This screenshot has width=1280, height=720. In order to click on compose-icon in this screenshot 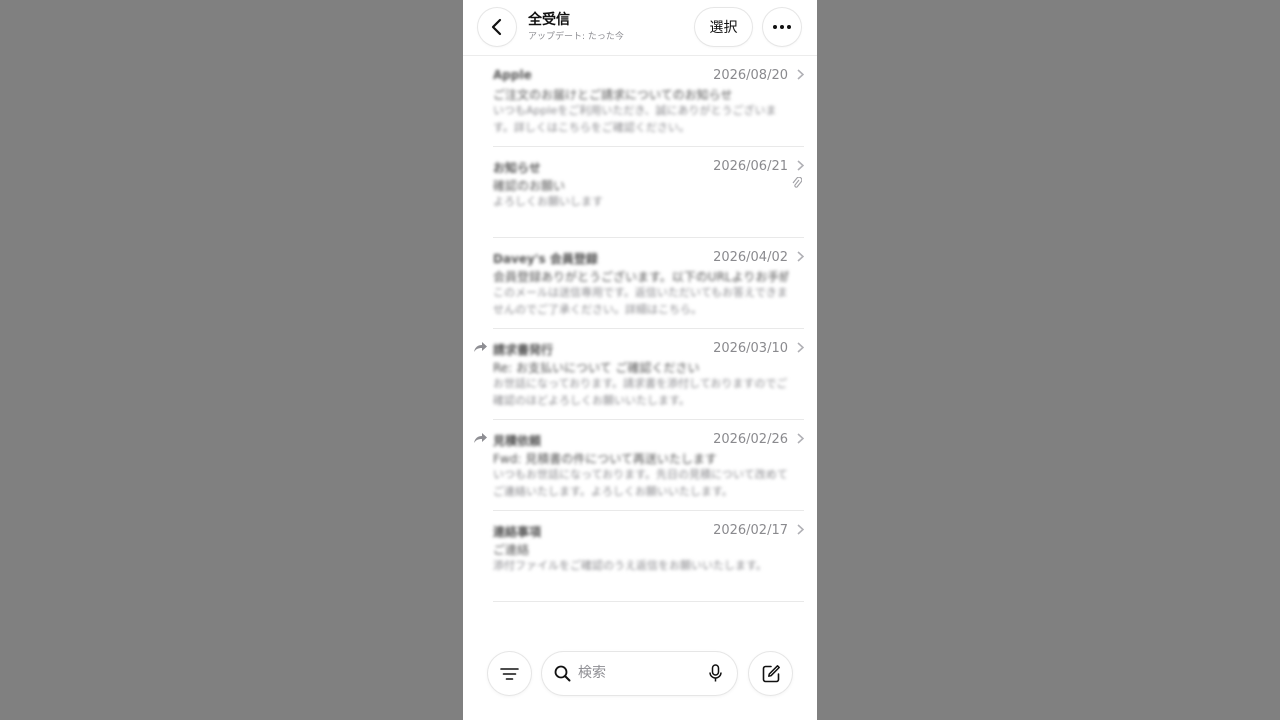, I will do `click(771, 673)`.